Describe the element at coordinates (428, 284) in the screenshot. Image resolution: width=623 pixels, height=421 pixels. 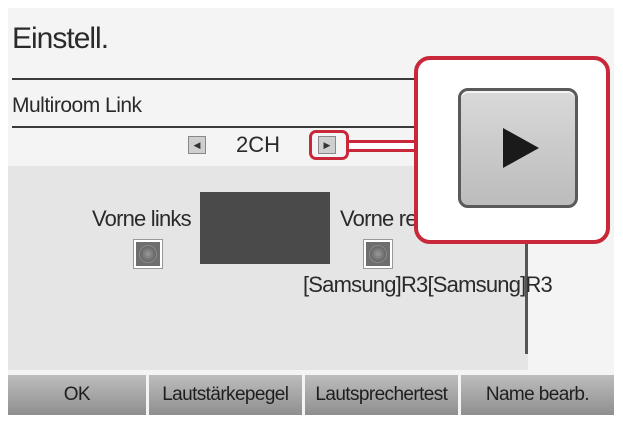
I see `device-name: [Samsung]R3[Samsung]R3` at that location.